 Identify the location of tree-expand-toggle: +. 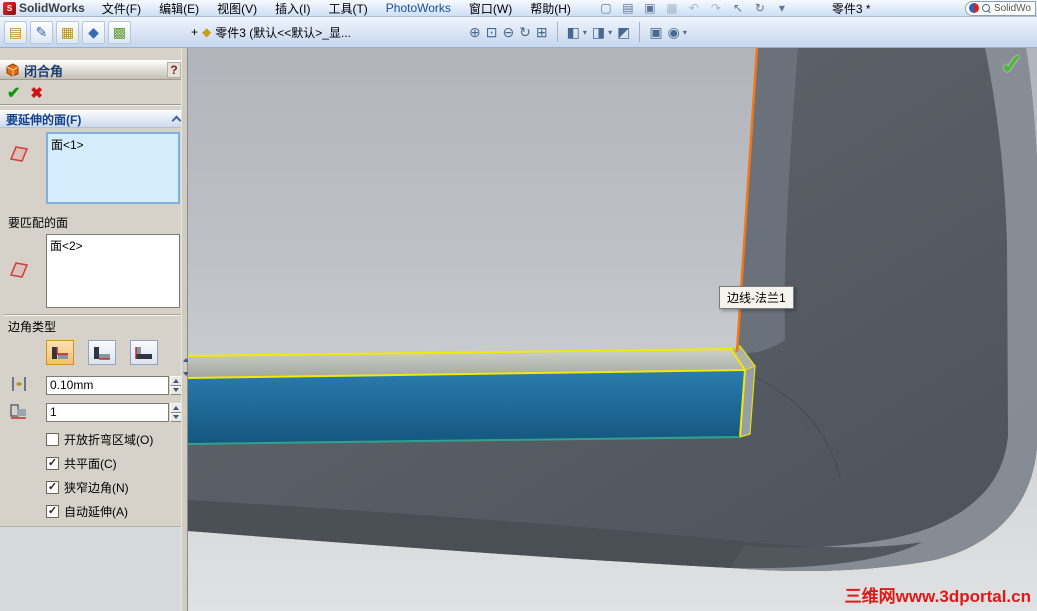
(194, 32).